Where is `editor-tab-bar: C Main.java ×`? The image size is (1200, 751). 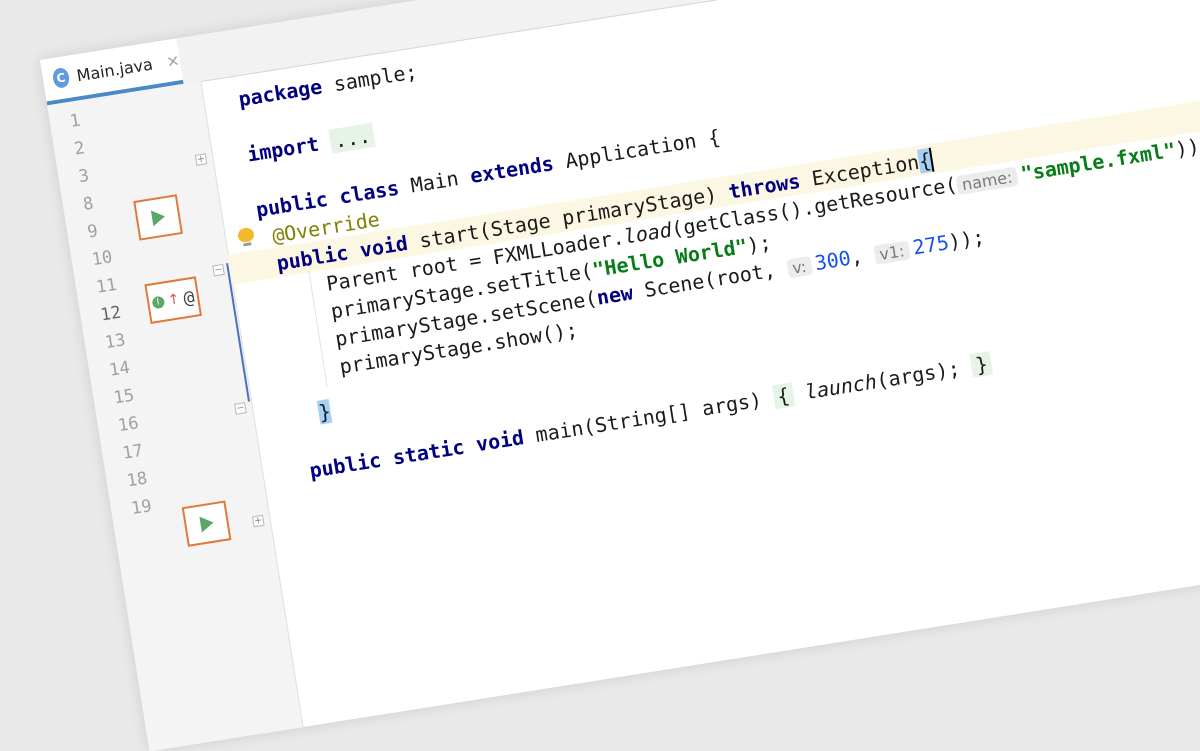
editor-tab-bar: C Main.java × is located at coordinates (620, 53).